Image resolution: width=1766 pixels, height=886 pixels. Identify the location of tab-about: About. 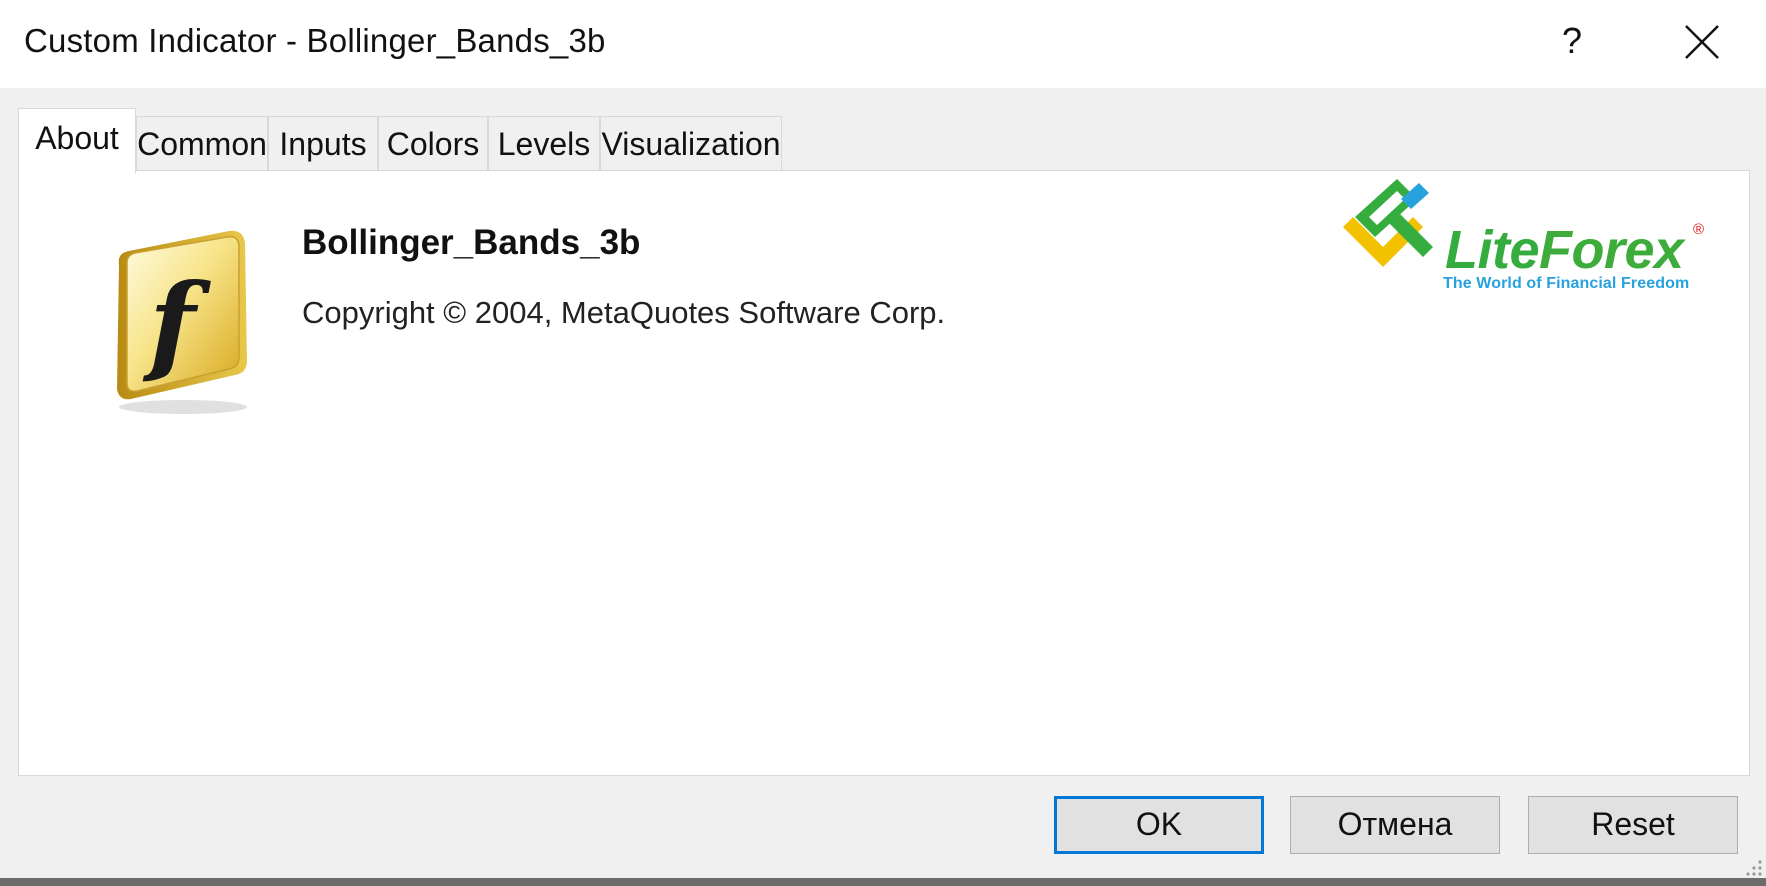
(77, 141).